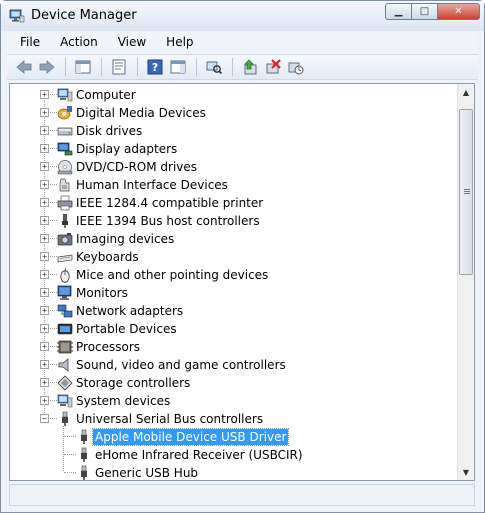  I want to click on camera-icon, so click(65, 239).